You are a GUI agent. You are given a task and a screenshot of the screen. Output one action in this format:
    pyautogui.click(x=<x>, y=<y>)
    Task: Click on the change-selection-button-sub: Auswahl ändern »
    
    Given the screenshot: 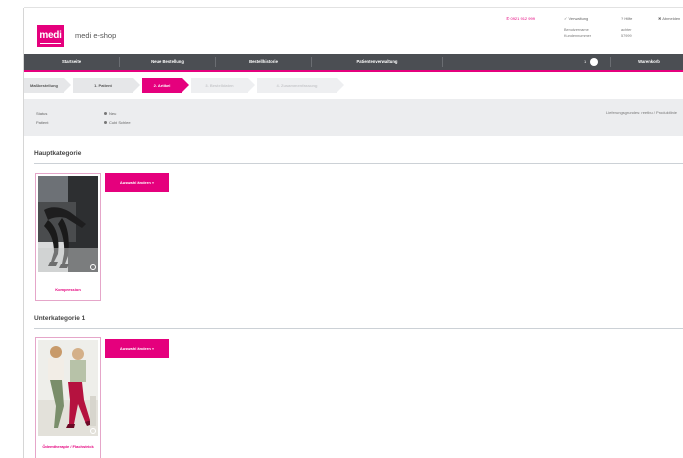 What is the action you would take?
    pyautogui.click(x=137, y=348)
    